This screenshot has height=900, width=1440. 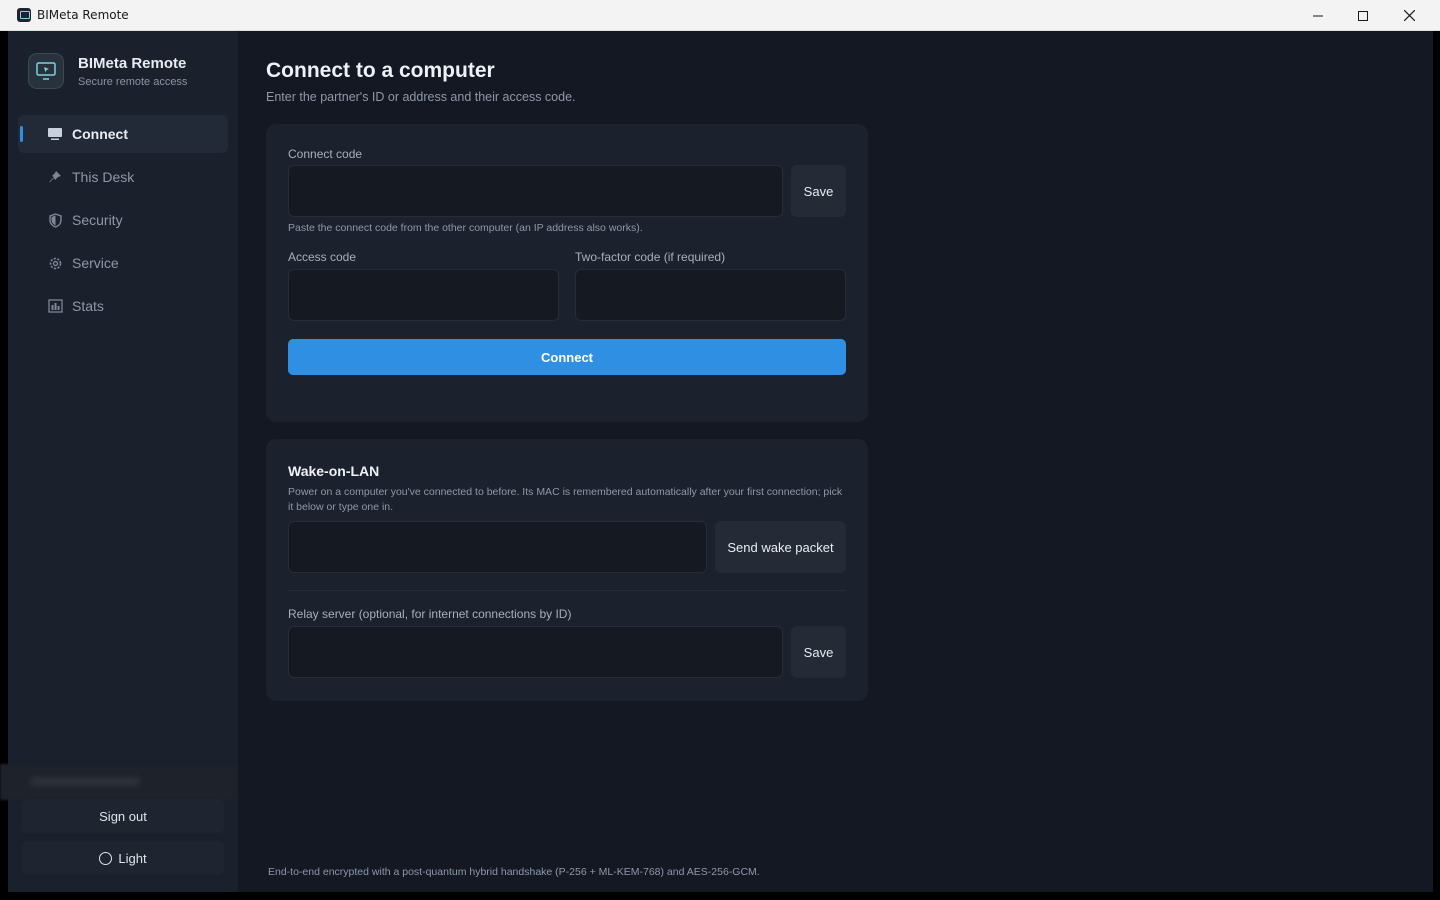 What do you see at coordinates (780, 547) in the screenshot?
I see `send-wake-packet-button: Send wake packet` at bounding box center [780, 547].